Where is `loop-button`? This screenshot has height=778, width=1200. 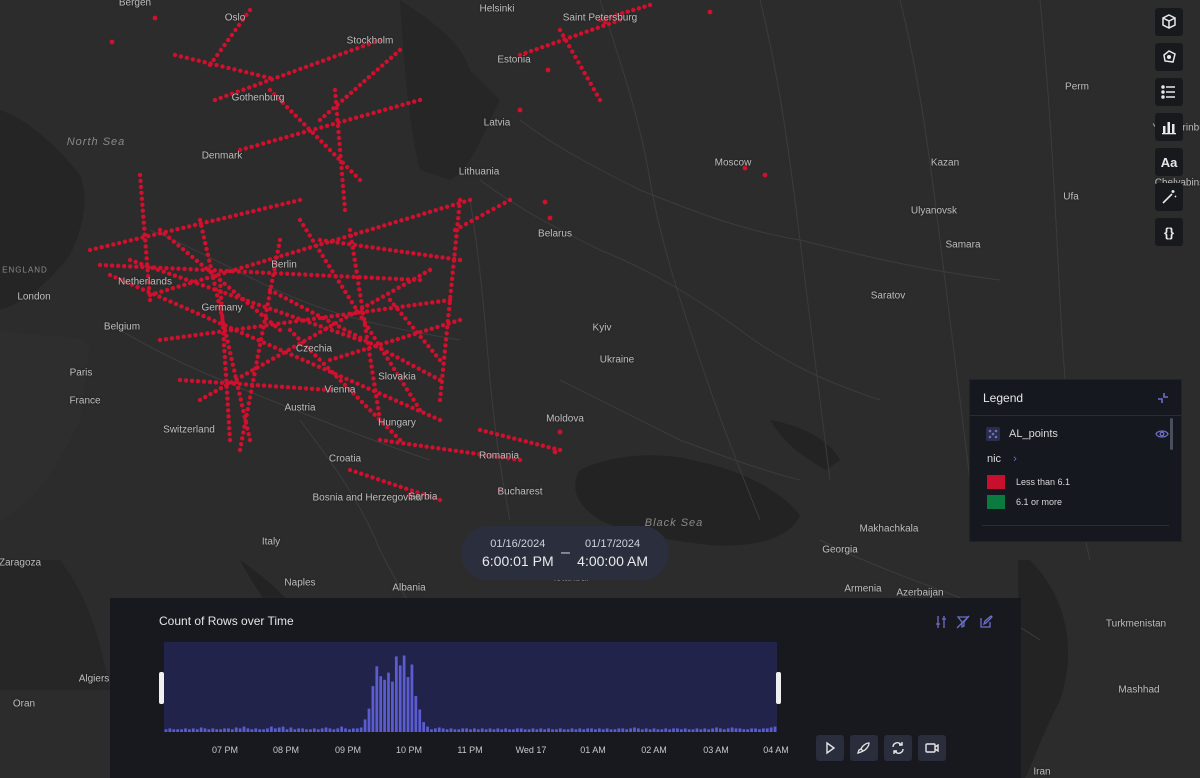 loop-button is located at coordinates (898, 748).